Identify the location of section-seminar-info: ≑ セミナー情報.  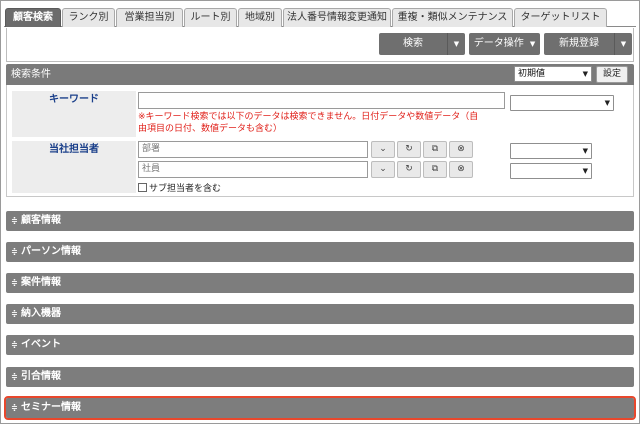
(320, 408).